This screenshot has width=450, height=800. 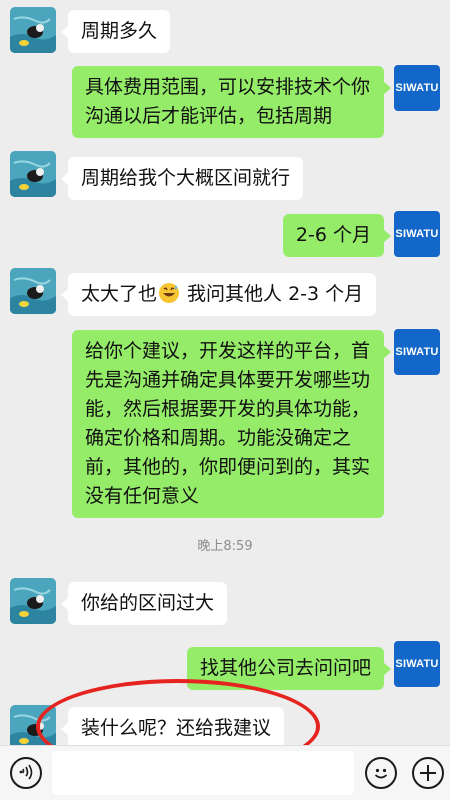 I want to click on message-timestamp: 晚上8:59, so click(x=225, y=546).